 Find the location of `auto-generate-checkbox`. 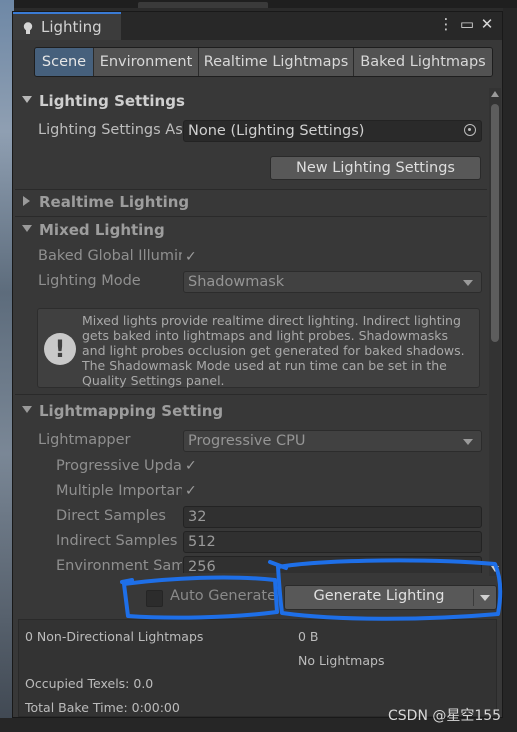

auto-generate-checkbox is located at coordinates (154, 598).